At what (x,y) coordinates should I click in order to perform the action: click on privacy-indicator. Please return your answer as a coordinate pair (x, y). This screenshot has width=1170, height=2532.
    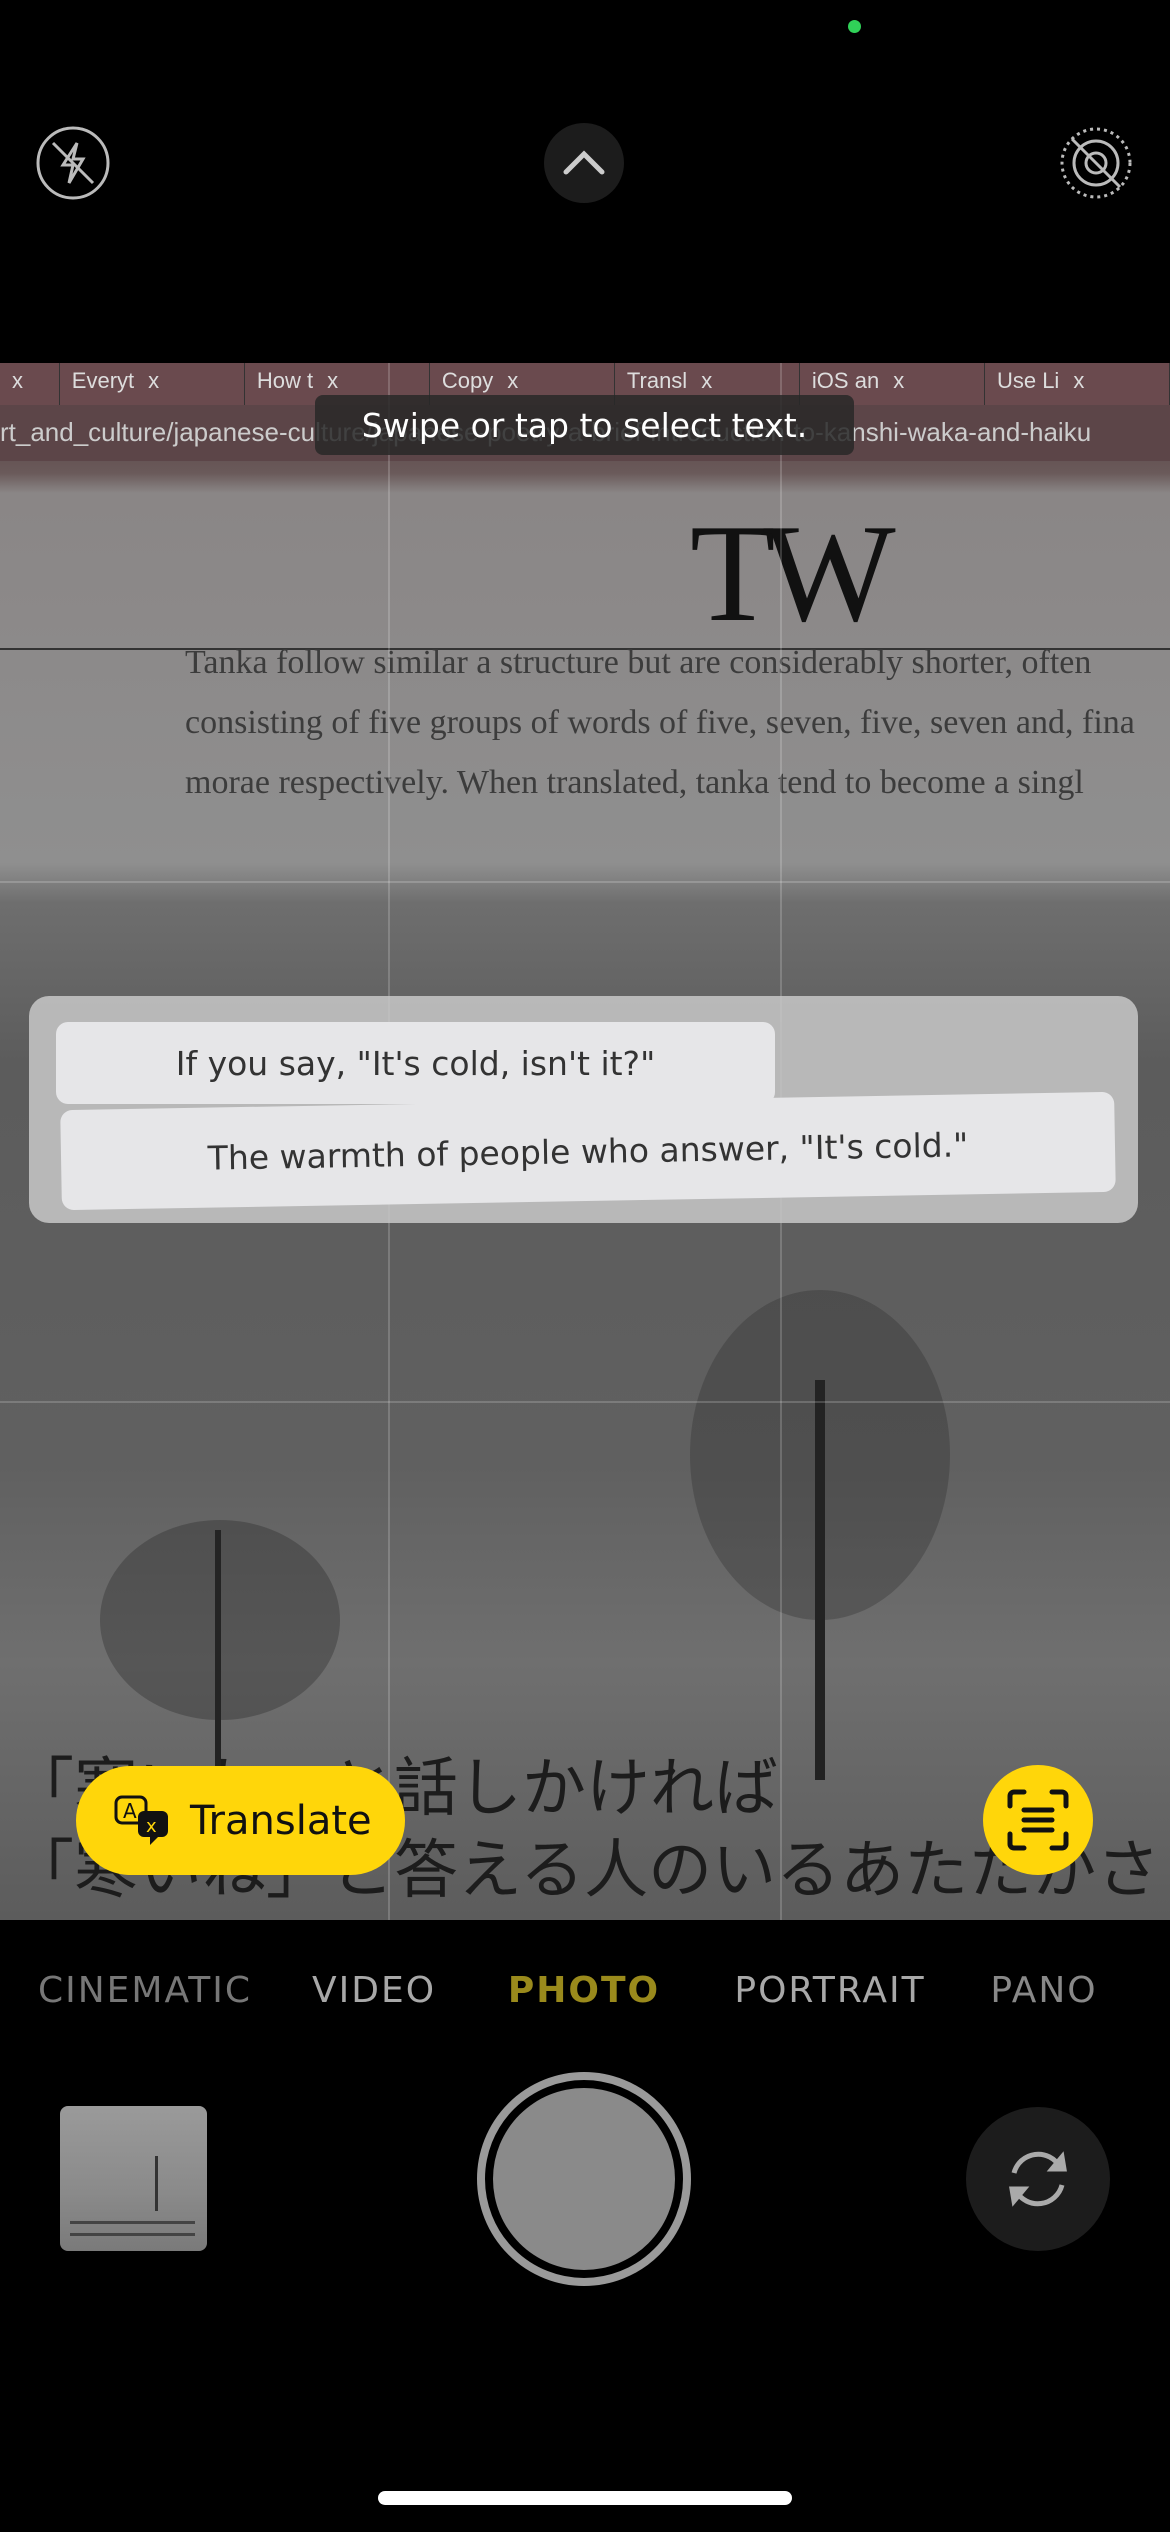
    Looking at the image, I should click on (854, 26).